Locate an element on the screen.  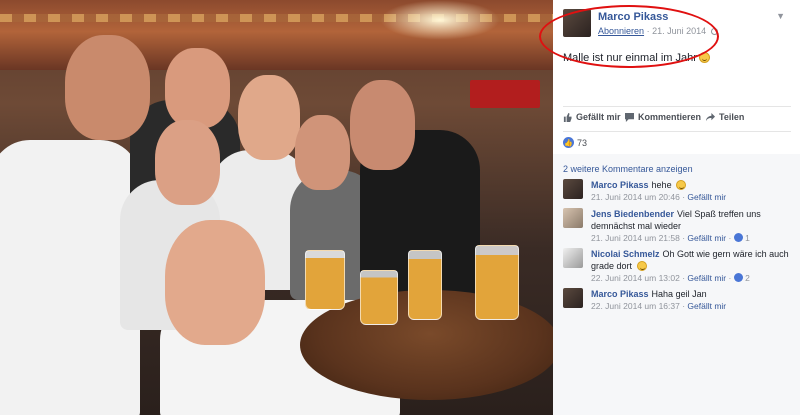
comment-meta: 22. Juni 2014 um 16:37 · Gefällt mir is located at coordinates (659, 306).